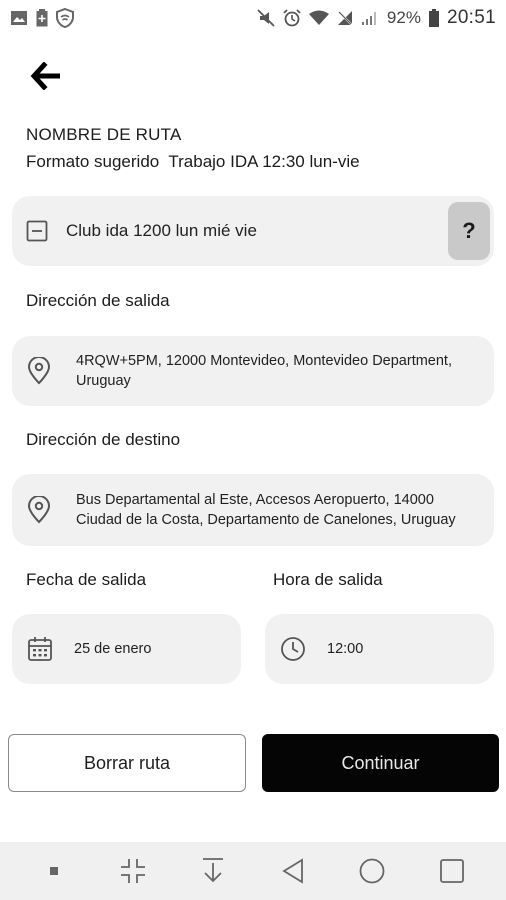 The height and width of the screenshot is (900, 506). Describe the element at coordinates (293, 871) in the screenshot. I see `nav-back-icon` at that location.